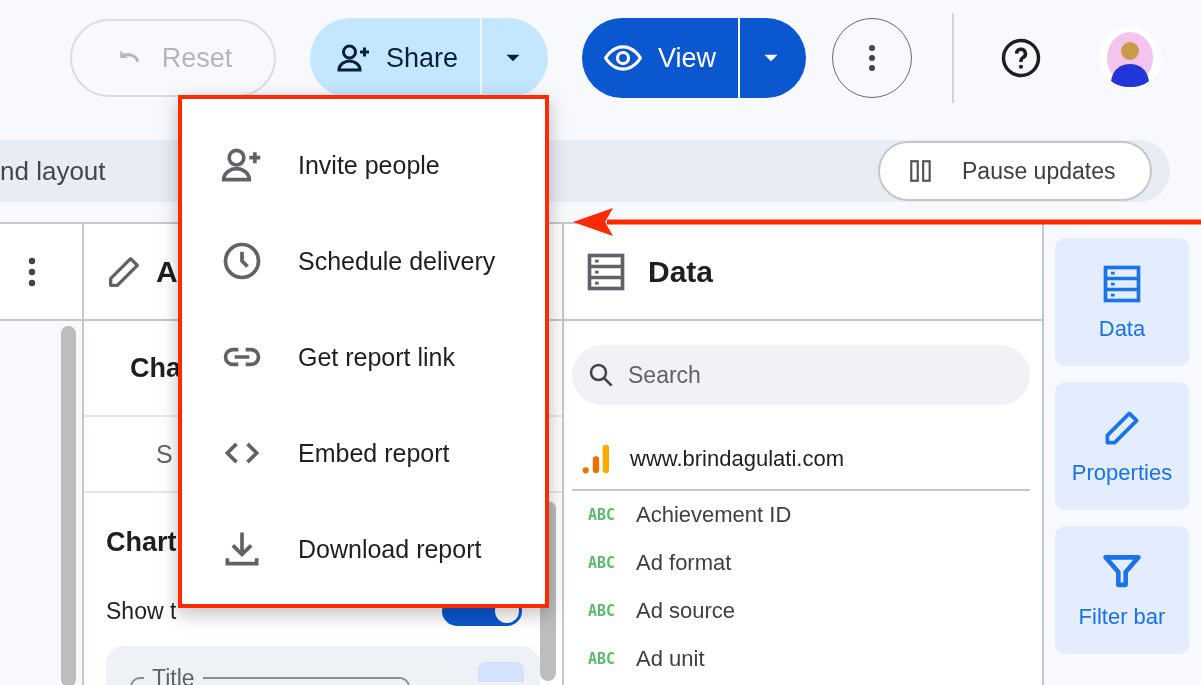 The image size is (1201, 685). What do you see at coordinates (803, 611) in the screenshot?
I see `field-item: ABC Ad source` at bounding box center [803, 611].